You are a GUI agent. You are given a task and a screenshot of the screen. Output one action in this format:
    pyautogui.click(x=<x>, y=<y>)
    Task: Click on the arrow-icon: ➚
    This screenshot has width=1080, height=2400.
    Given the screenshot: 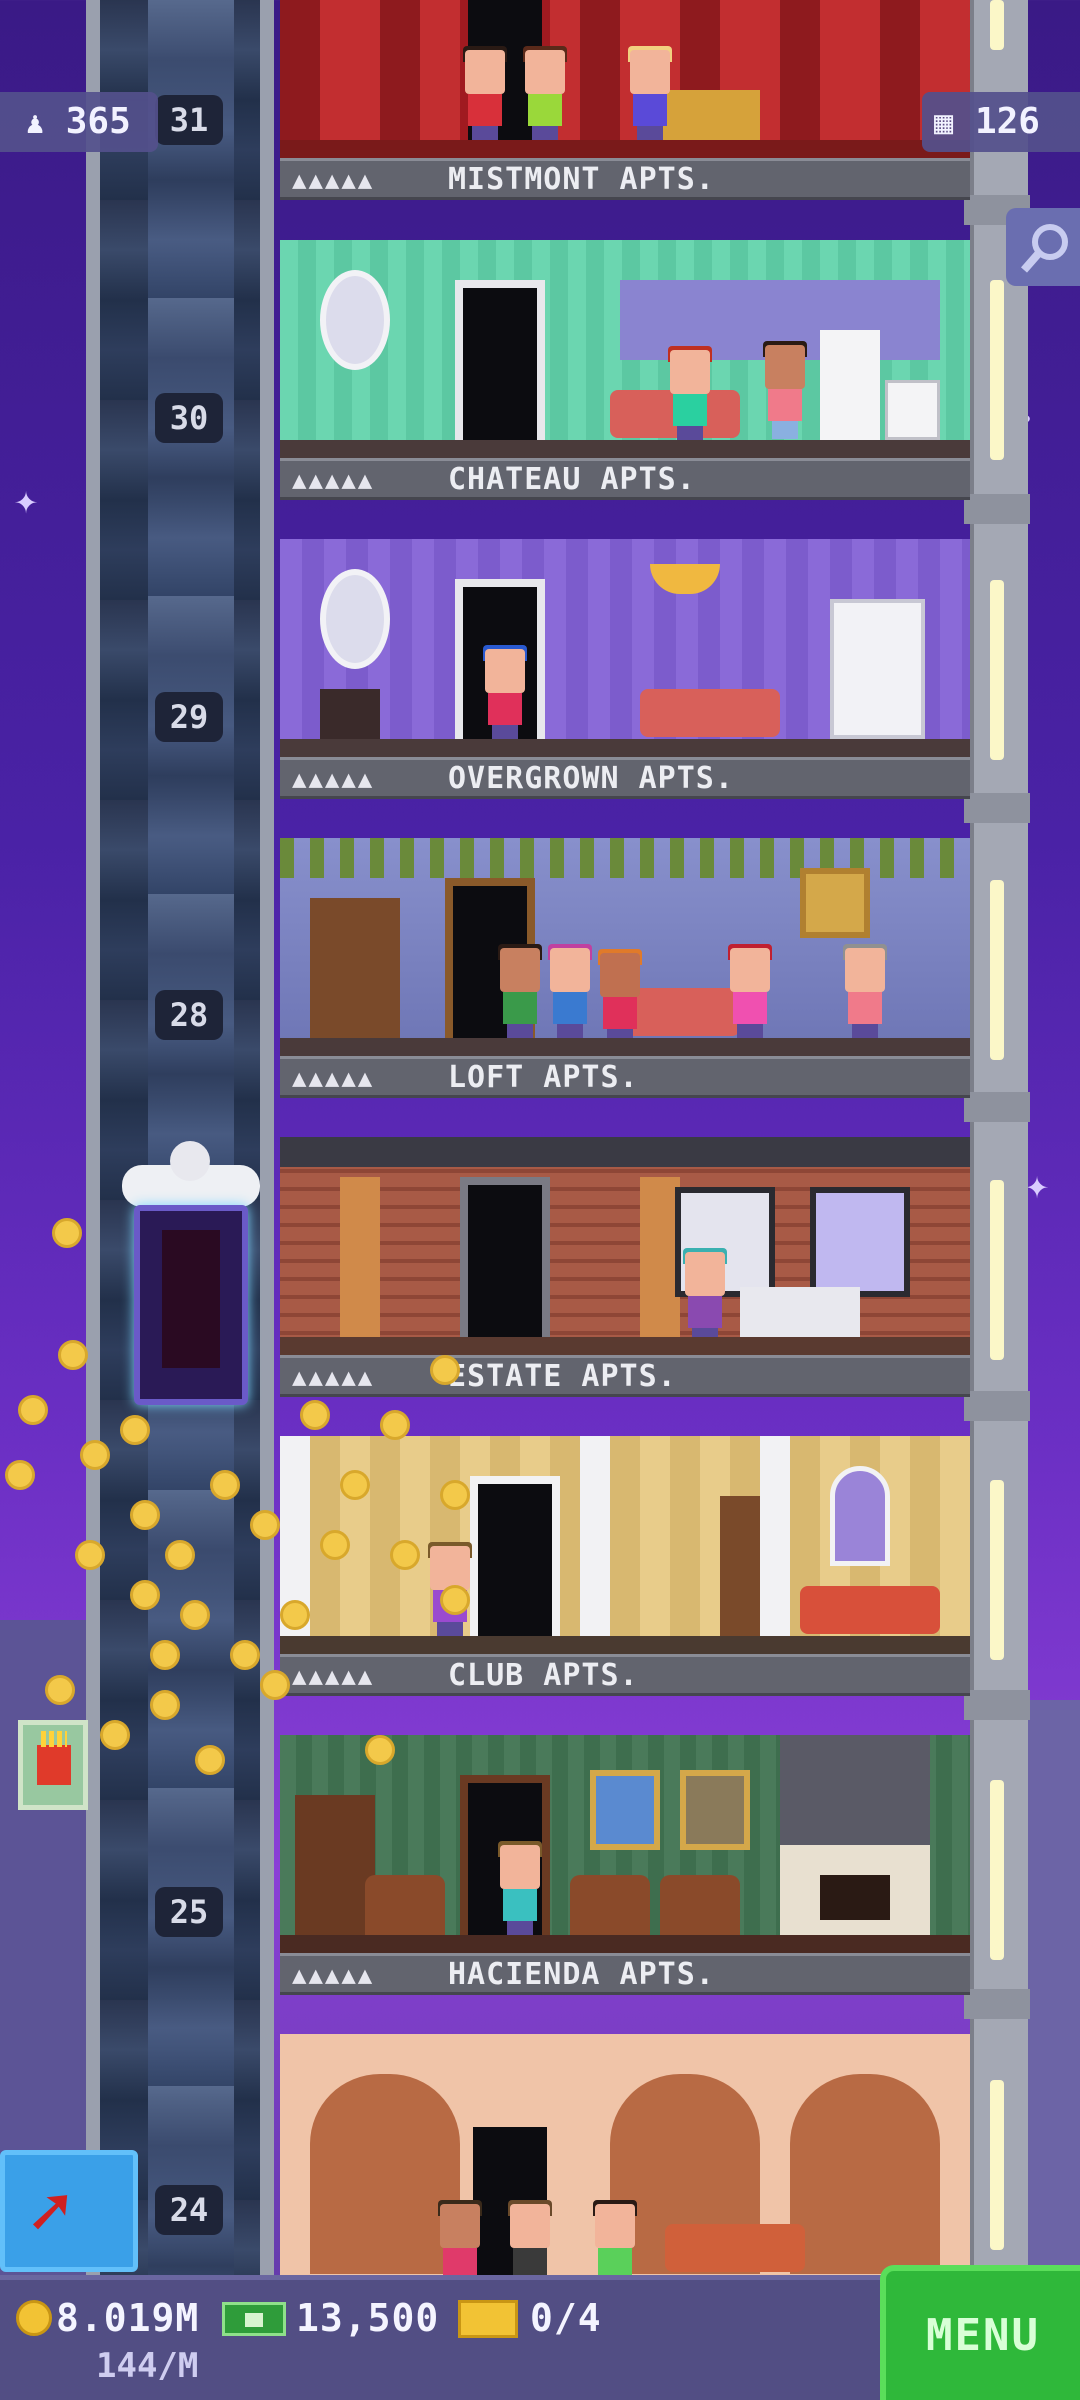 What is the action you would take?
    pyautogui.click(x=50, y=2212)
    